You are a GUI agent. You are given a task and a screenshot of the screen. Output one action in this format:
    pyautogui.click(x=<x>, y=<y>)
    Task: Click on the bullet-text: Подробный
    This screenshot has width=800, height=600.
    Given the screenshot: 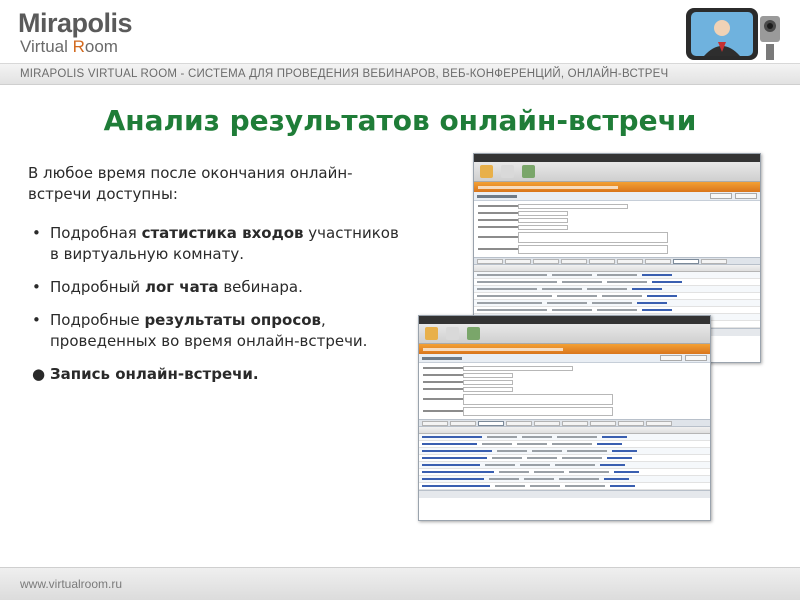 What is the action you would take?
    pyautogui.click(x=97, y=287)
    